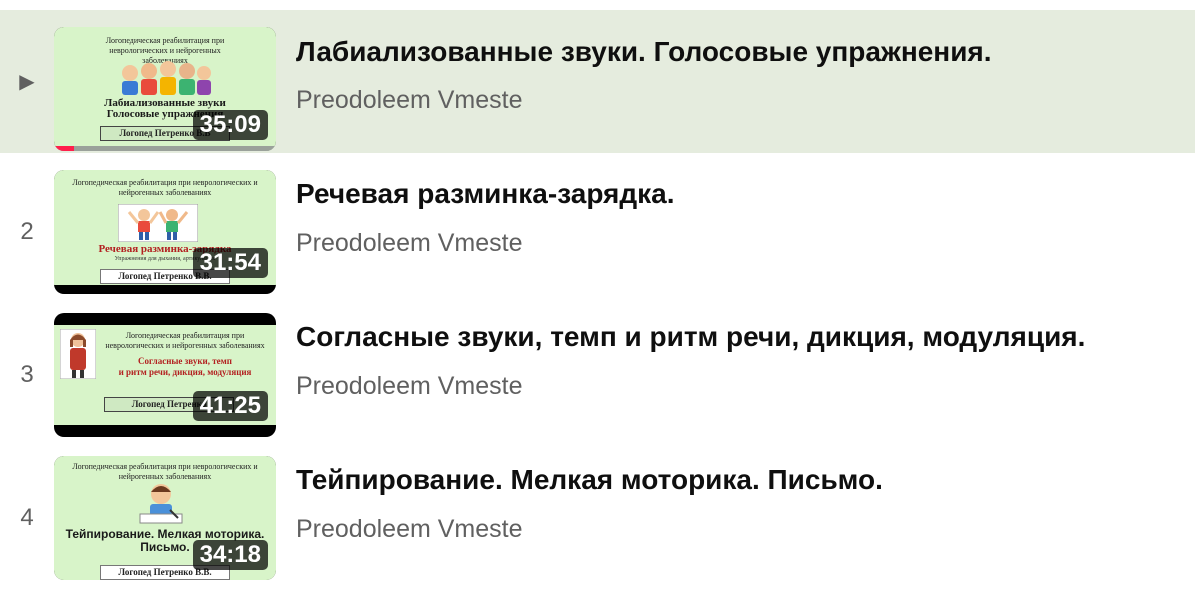 This screenshot has height=589, width=1195. What do you see at coordinates (230, 555) in the screenshot?
I see `duration-badge: 34:18` at bounding box center [230, 555].